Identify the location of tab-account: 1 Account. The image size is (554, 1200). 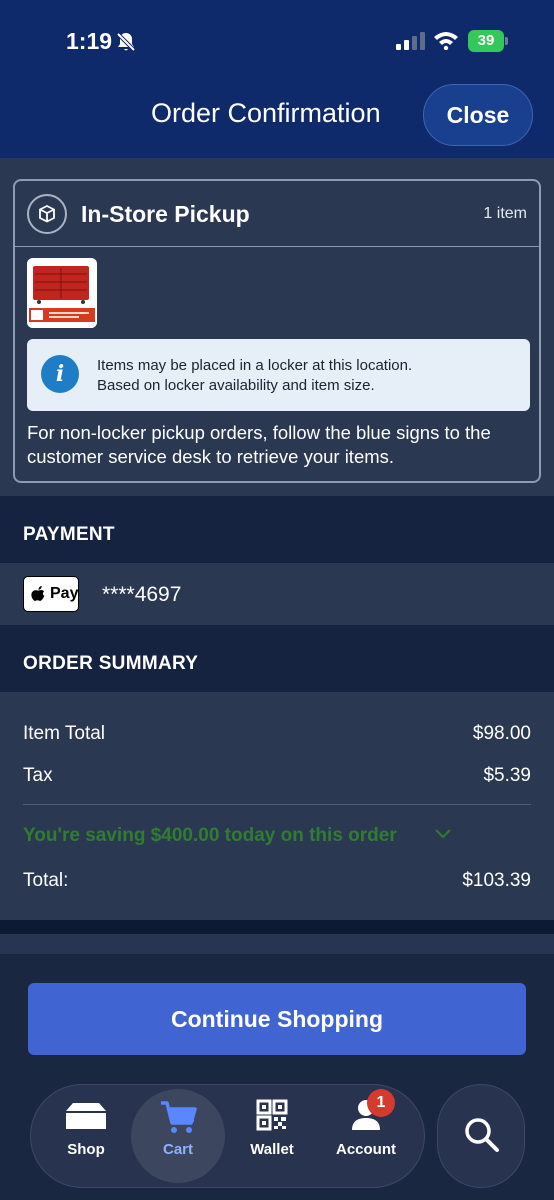
(366, 1136).